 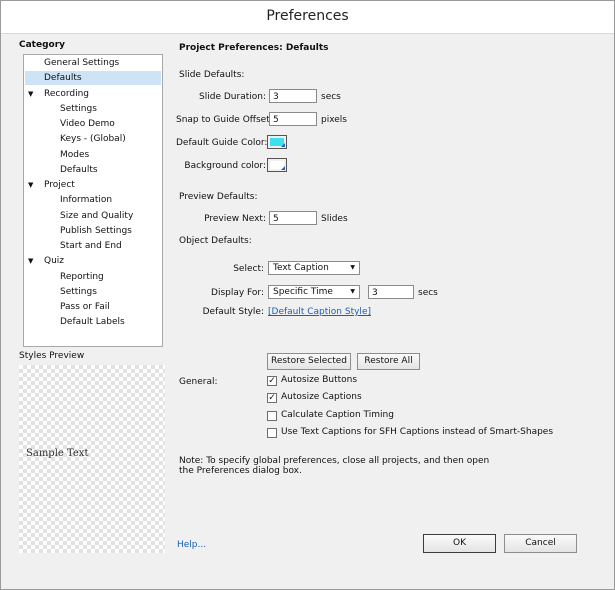 What do you see at coordinates (334, 219) in the screenshot?
I see `preview-next-unit: Slides` at bounding box center [334, 219].